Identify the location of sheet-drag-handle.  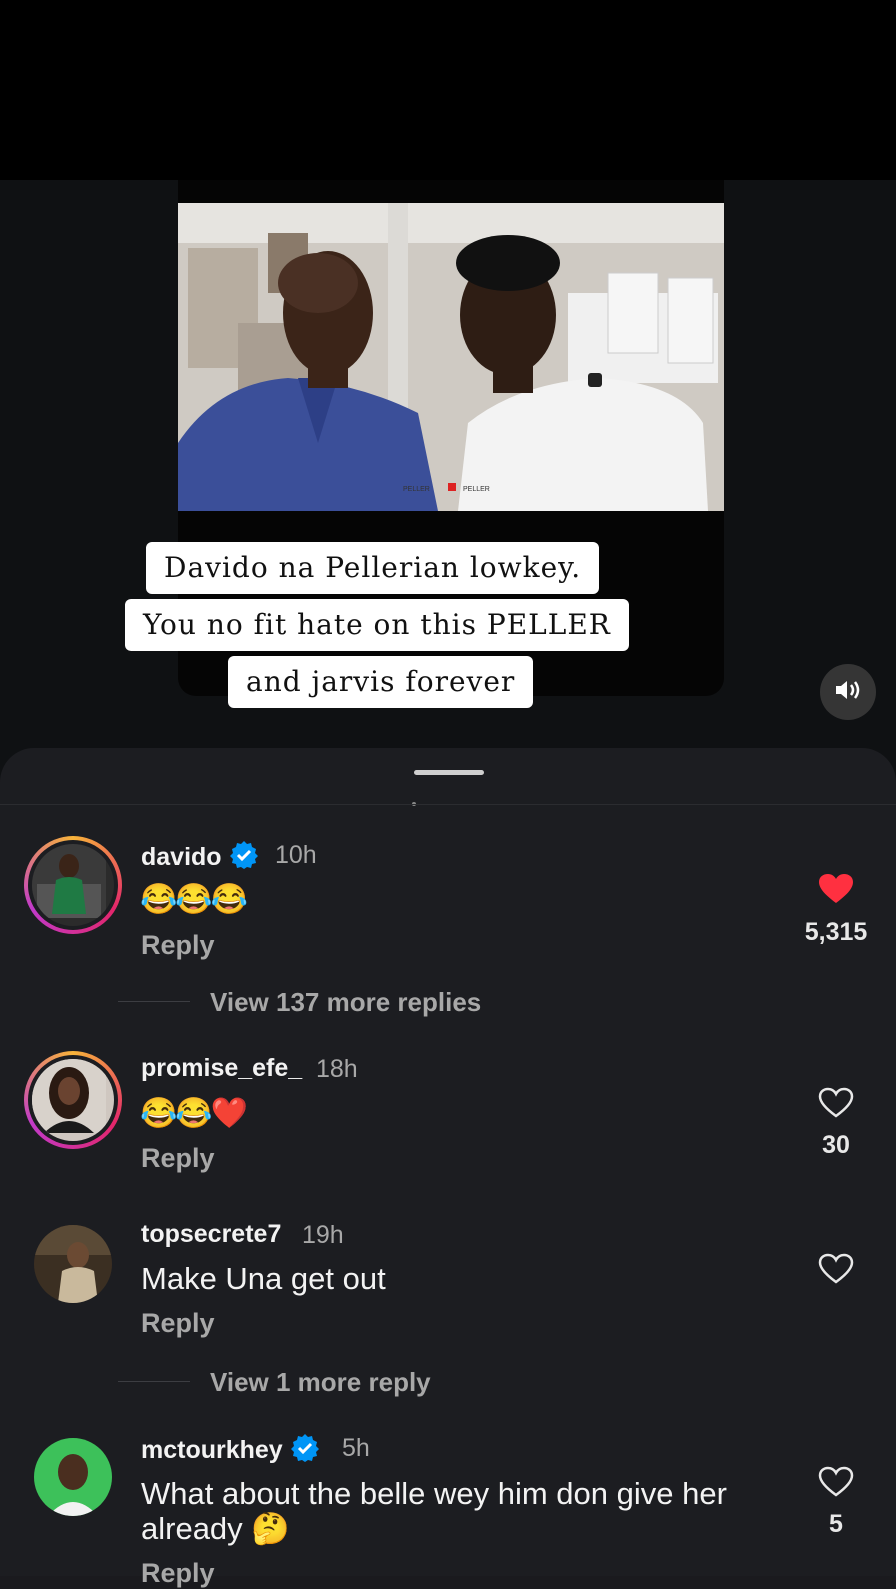
(449, 772).